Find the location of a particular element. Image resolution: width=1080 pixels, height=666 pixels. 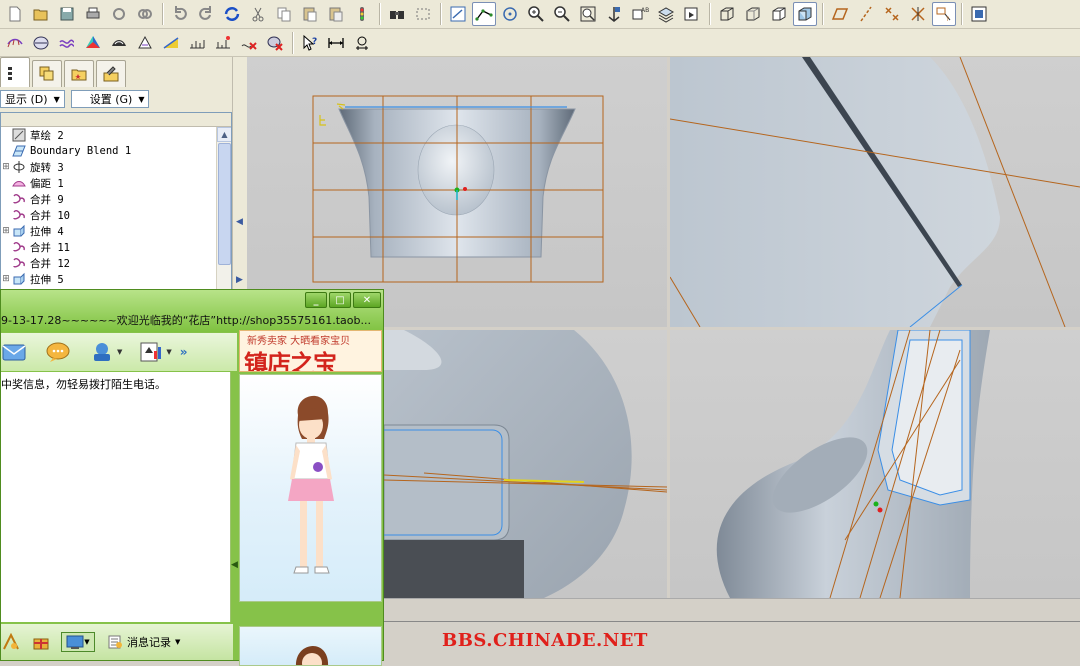

tree-item: ⊞ 旋转 3 is located at coordinates (116, 167).